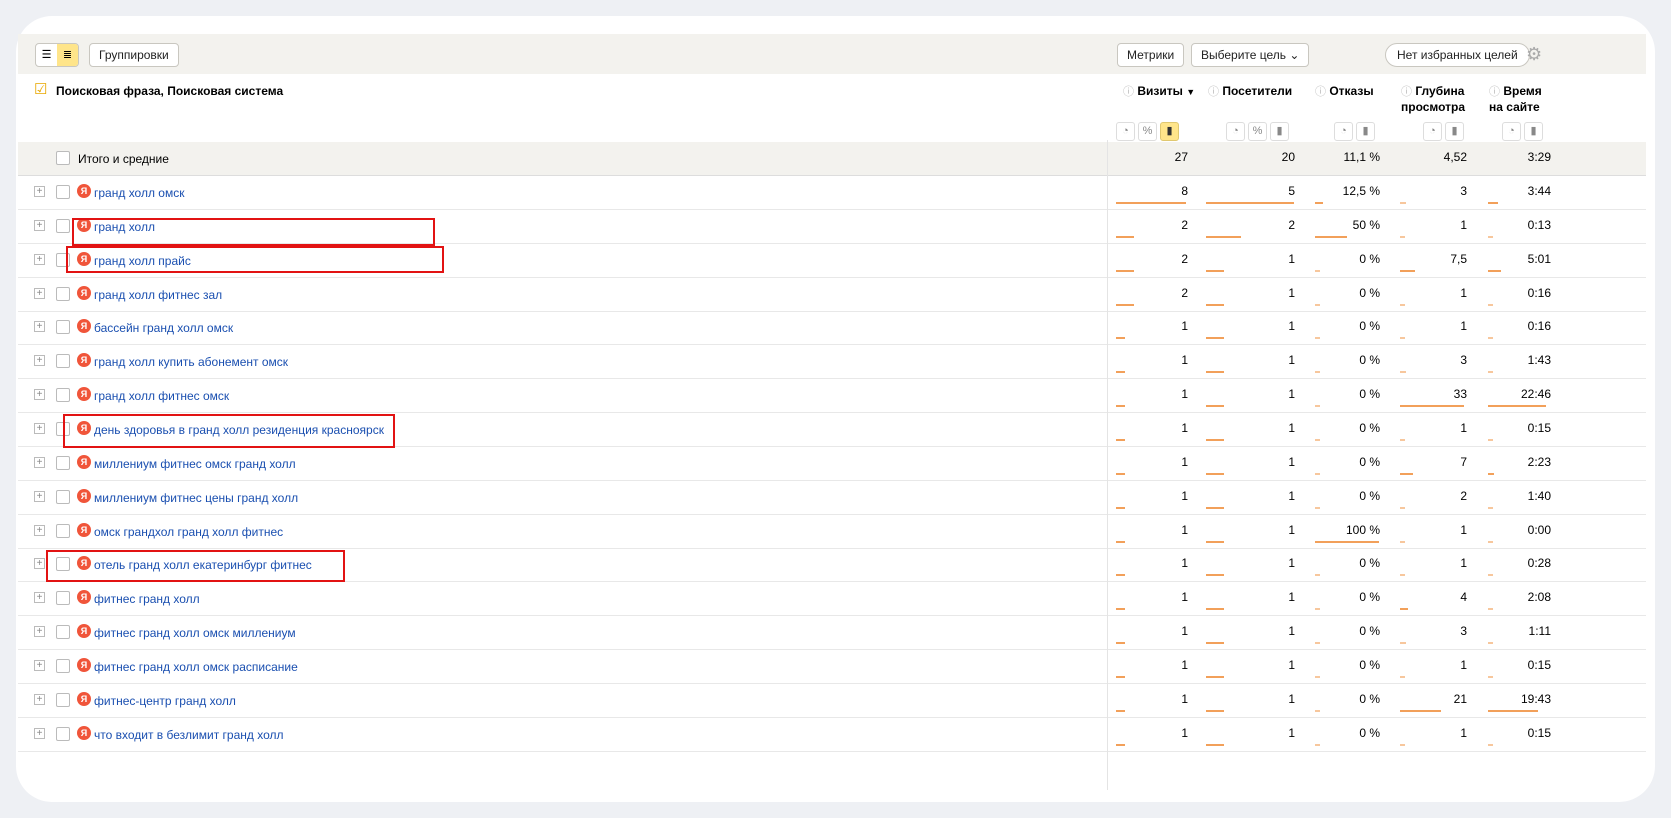 The width and height of the screenshot is (1671, 818). What do you see at coordinates (142, 261) in the screenshot?
I see `search-phrase-link: гранд холл прайс` at bounding box center [142, 261].